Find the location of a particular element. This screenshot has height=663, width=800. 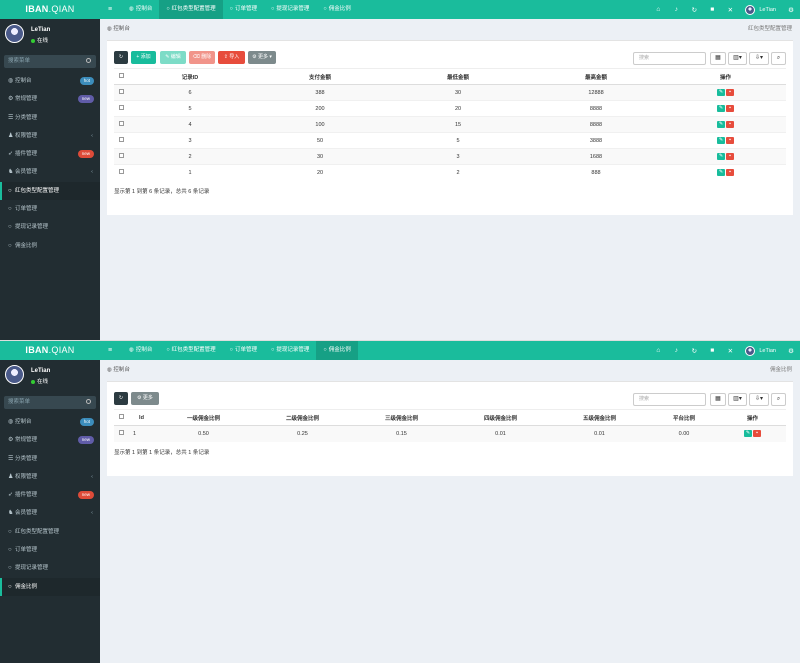

sidebar-item-category: ☰ 分类管理 is located at coordinates (50, 459).